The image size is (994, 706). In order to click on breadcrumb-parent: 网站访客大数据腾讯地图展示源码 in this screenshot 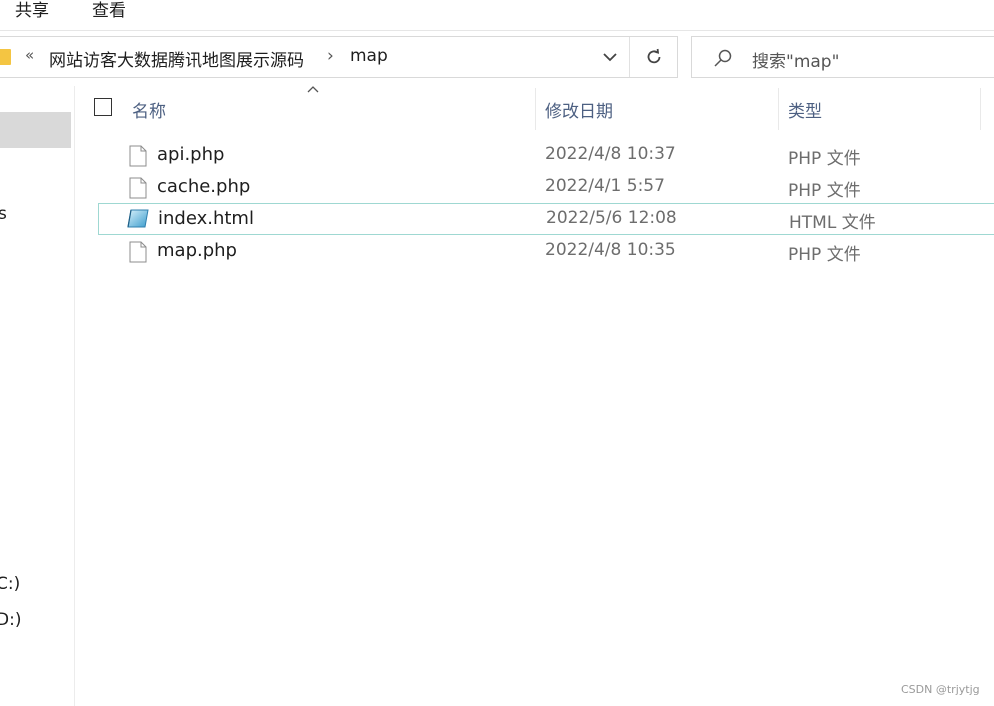, I will do `click(176, 58)`.